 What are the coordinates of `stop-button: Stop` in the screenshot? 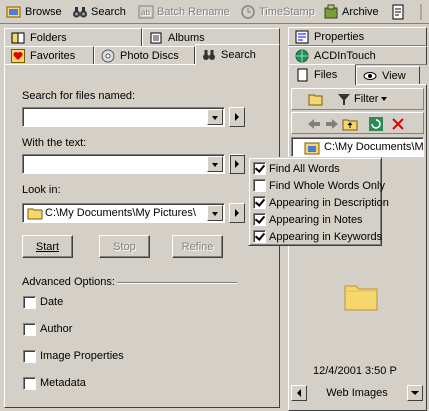 It's located at (124, 246).